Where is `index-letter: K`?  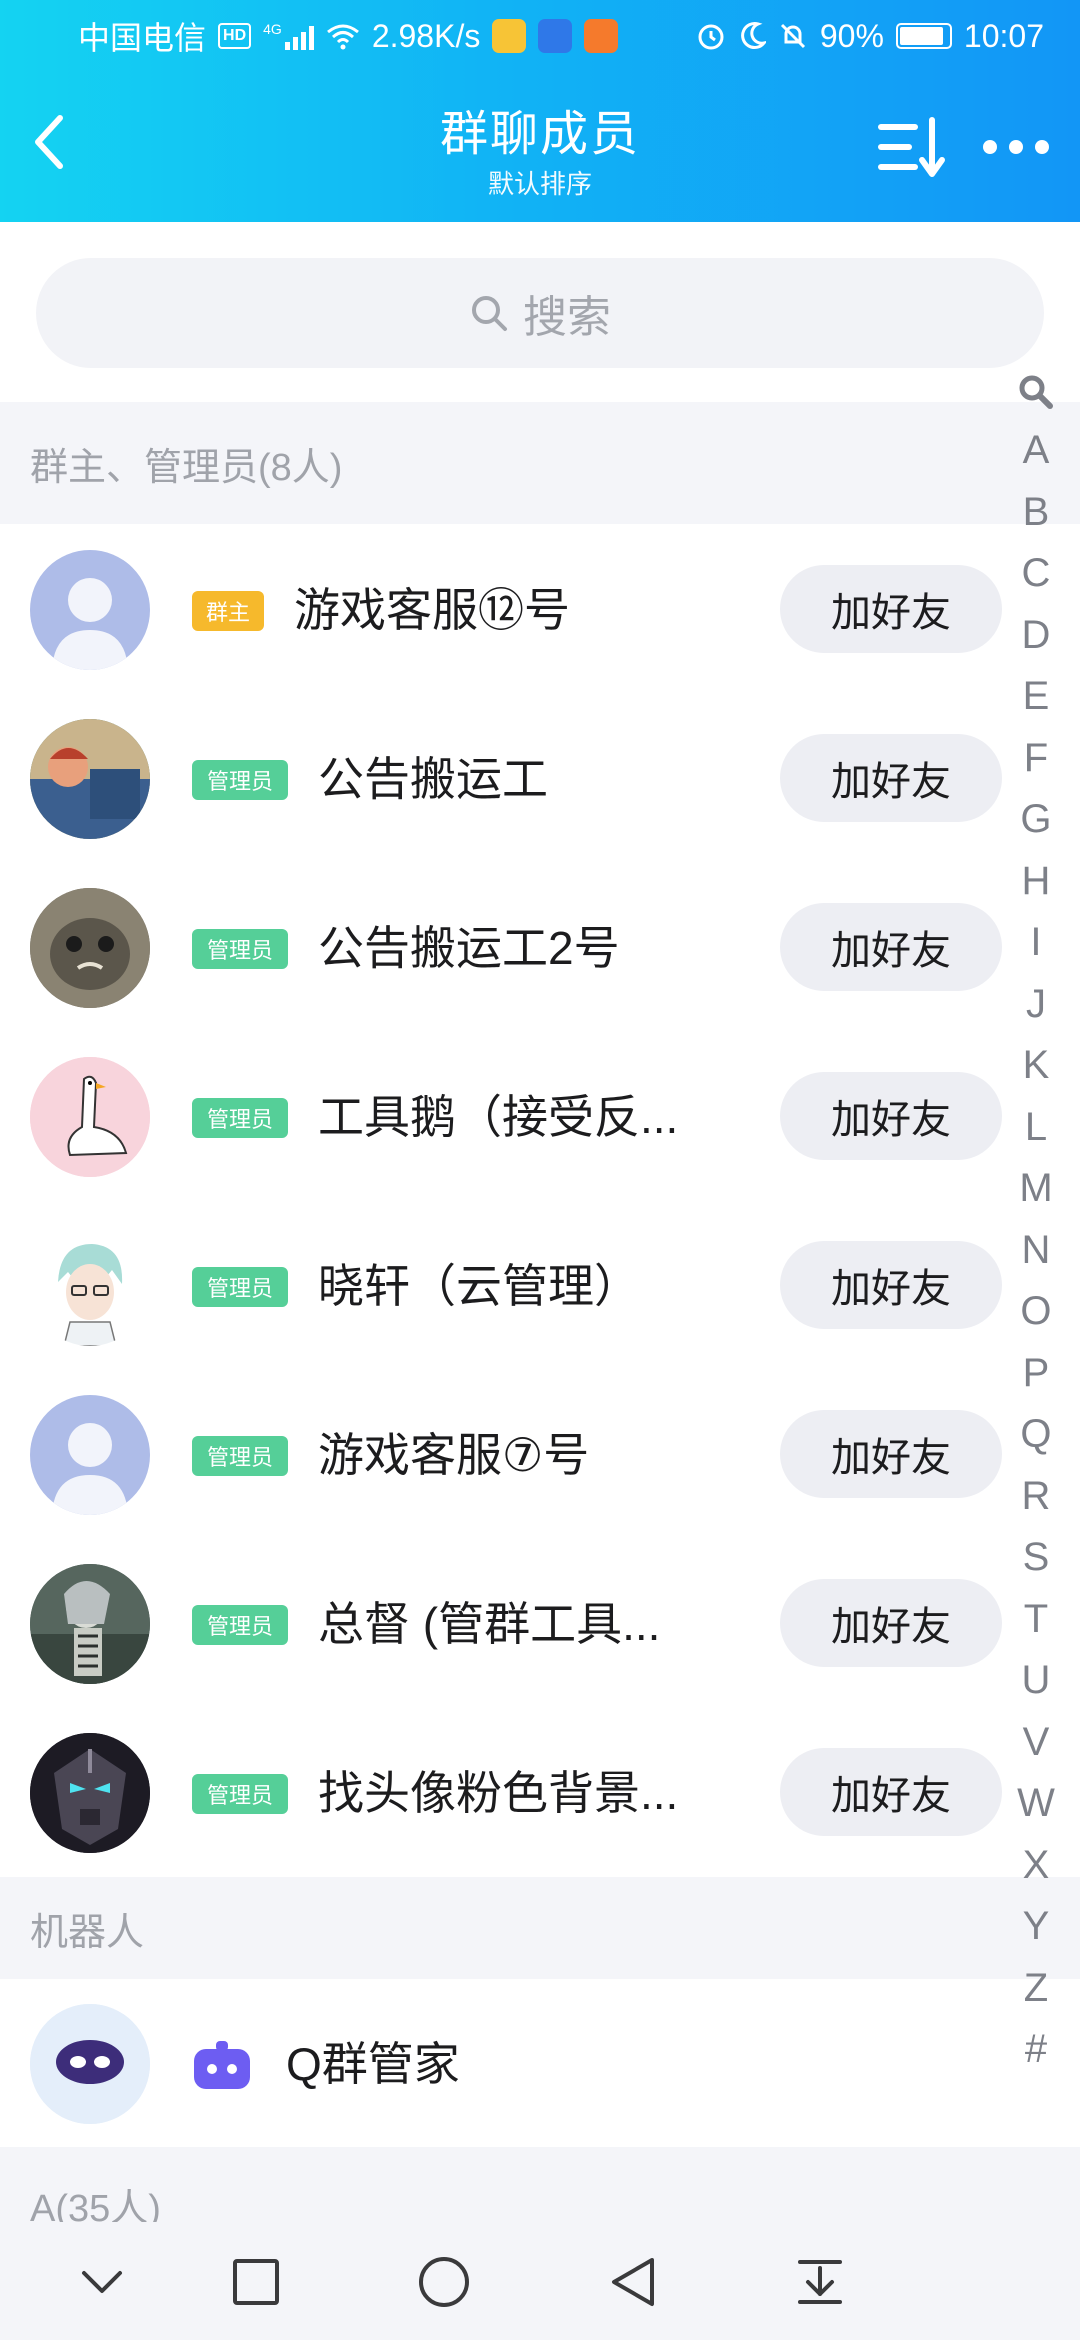
index-letter: K is located at coordinates (1036, 1066).